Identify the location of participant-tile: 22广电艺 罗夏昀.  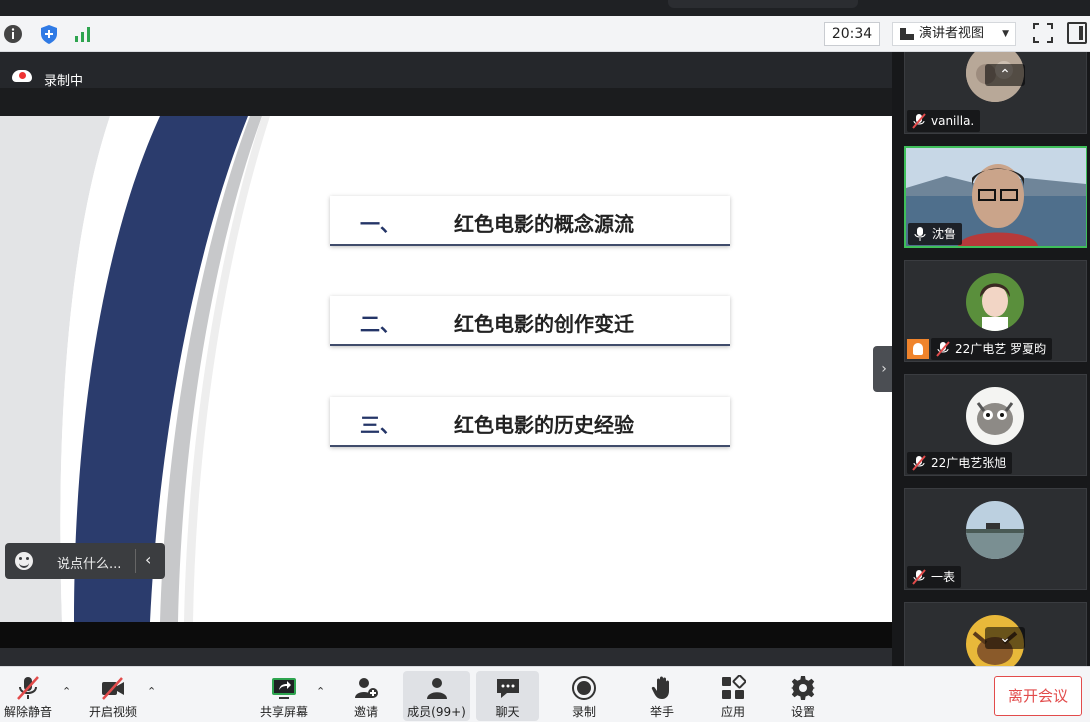
(995, 311).